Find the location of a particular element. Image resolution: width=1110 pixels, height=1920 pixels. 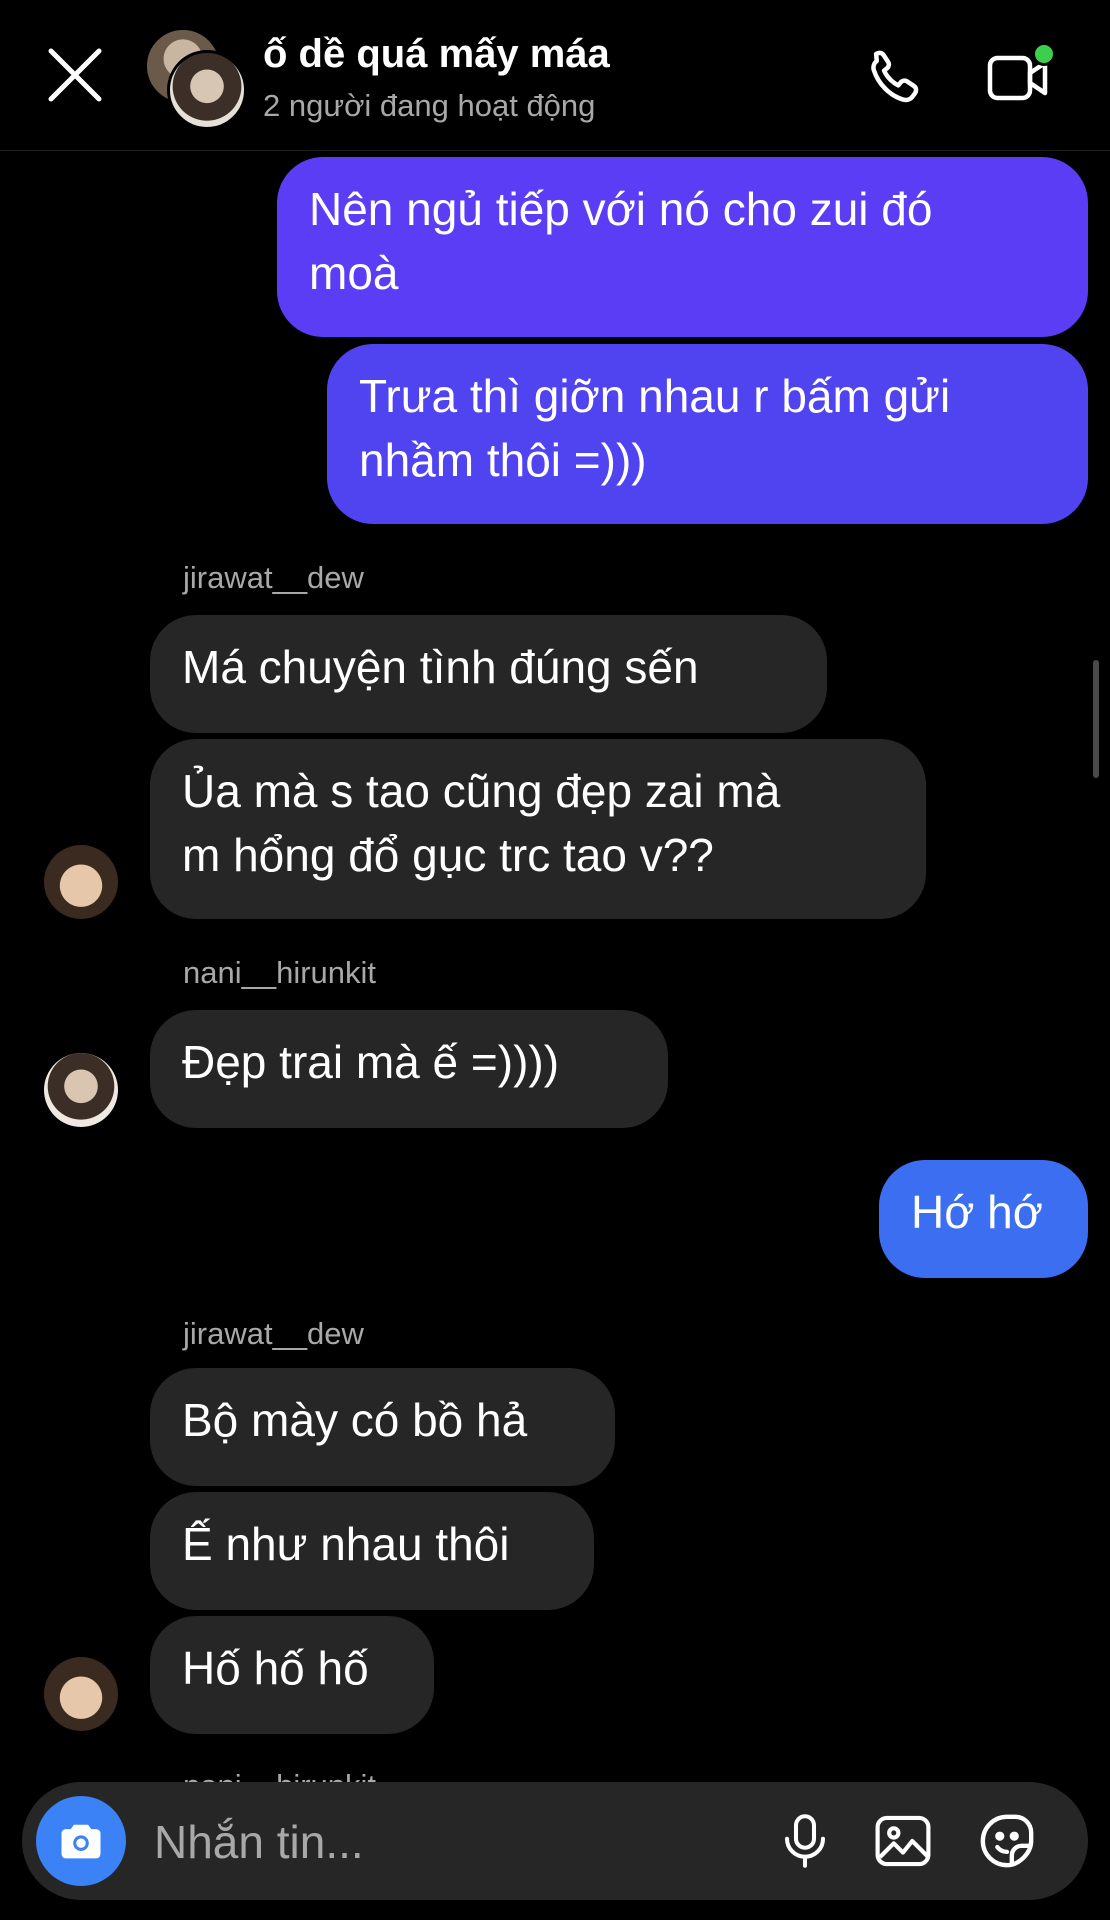

image-icon is located at coordinates (903, 1841).